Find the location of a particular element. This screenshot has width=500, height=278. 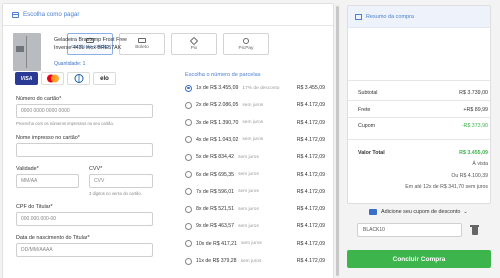

installment-option: 8x de R$ 521,51 sem juros R$ 4.172,09 is located at coordinates (255, 209).